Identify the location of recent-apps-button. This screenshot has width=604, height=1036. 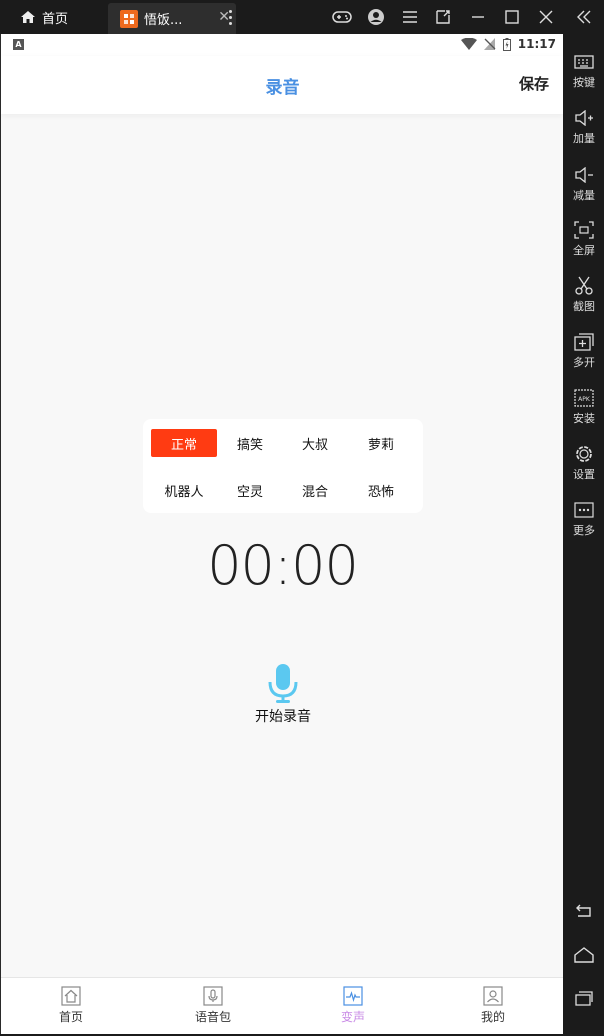
(584, 999).